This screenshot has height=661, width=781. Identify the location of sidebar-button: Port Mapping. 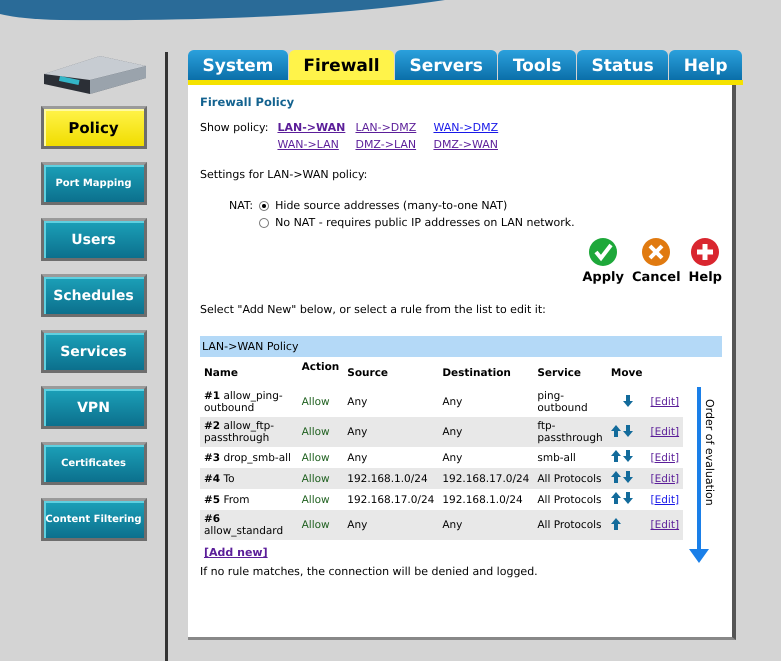
(93, 183).